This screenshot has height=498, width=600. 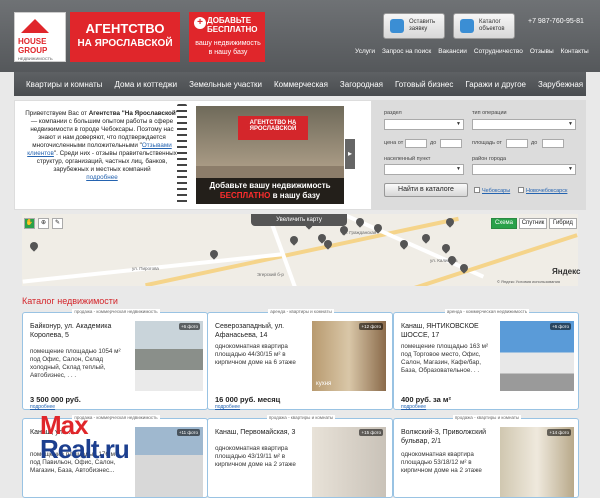 What do you see at coordinates (424, 169) in the screenshot?
I see `city-select` at bounding box center [424, 169].